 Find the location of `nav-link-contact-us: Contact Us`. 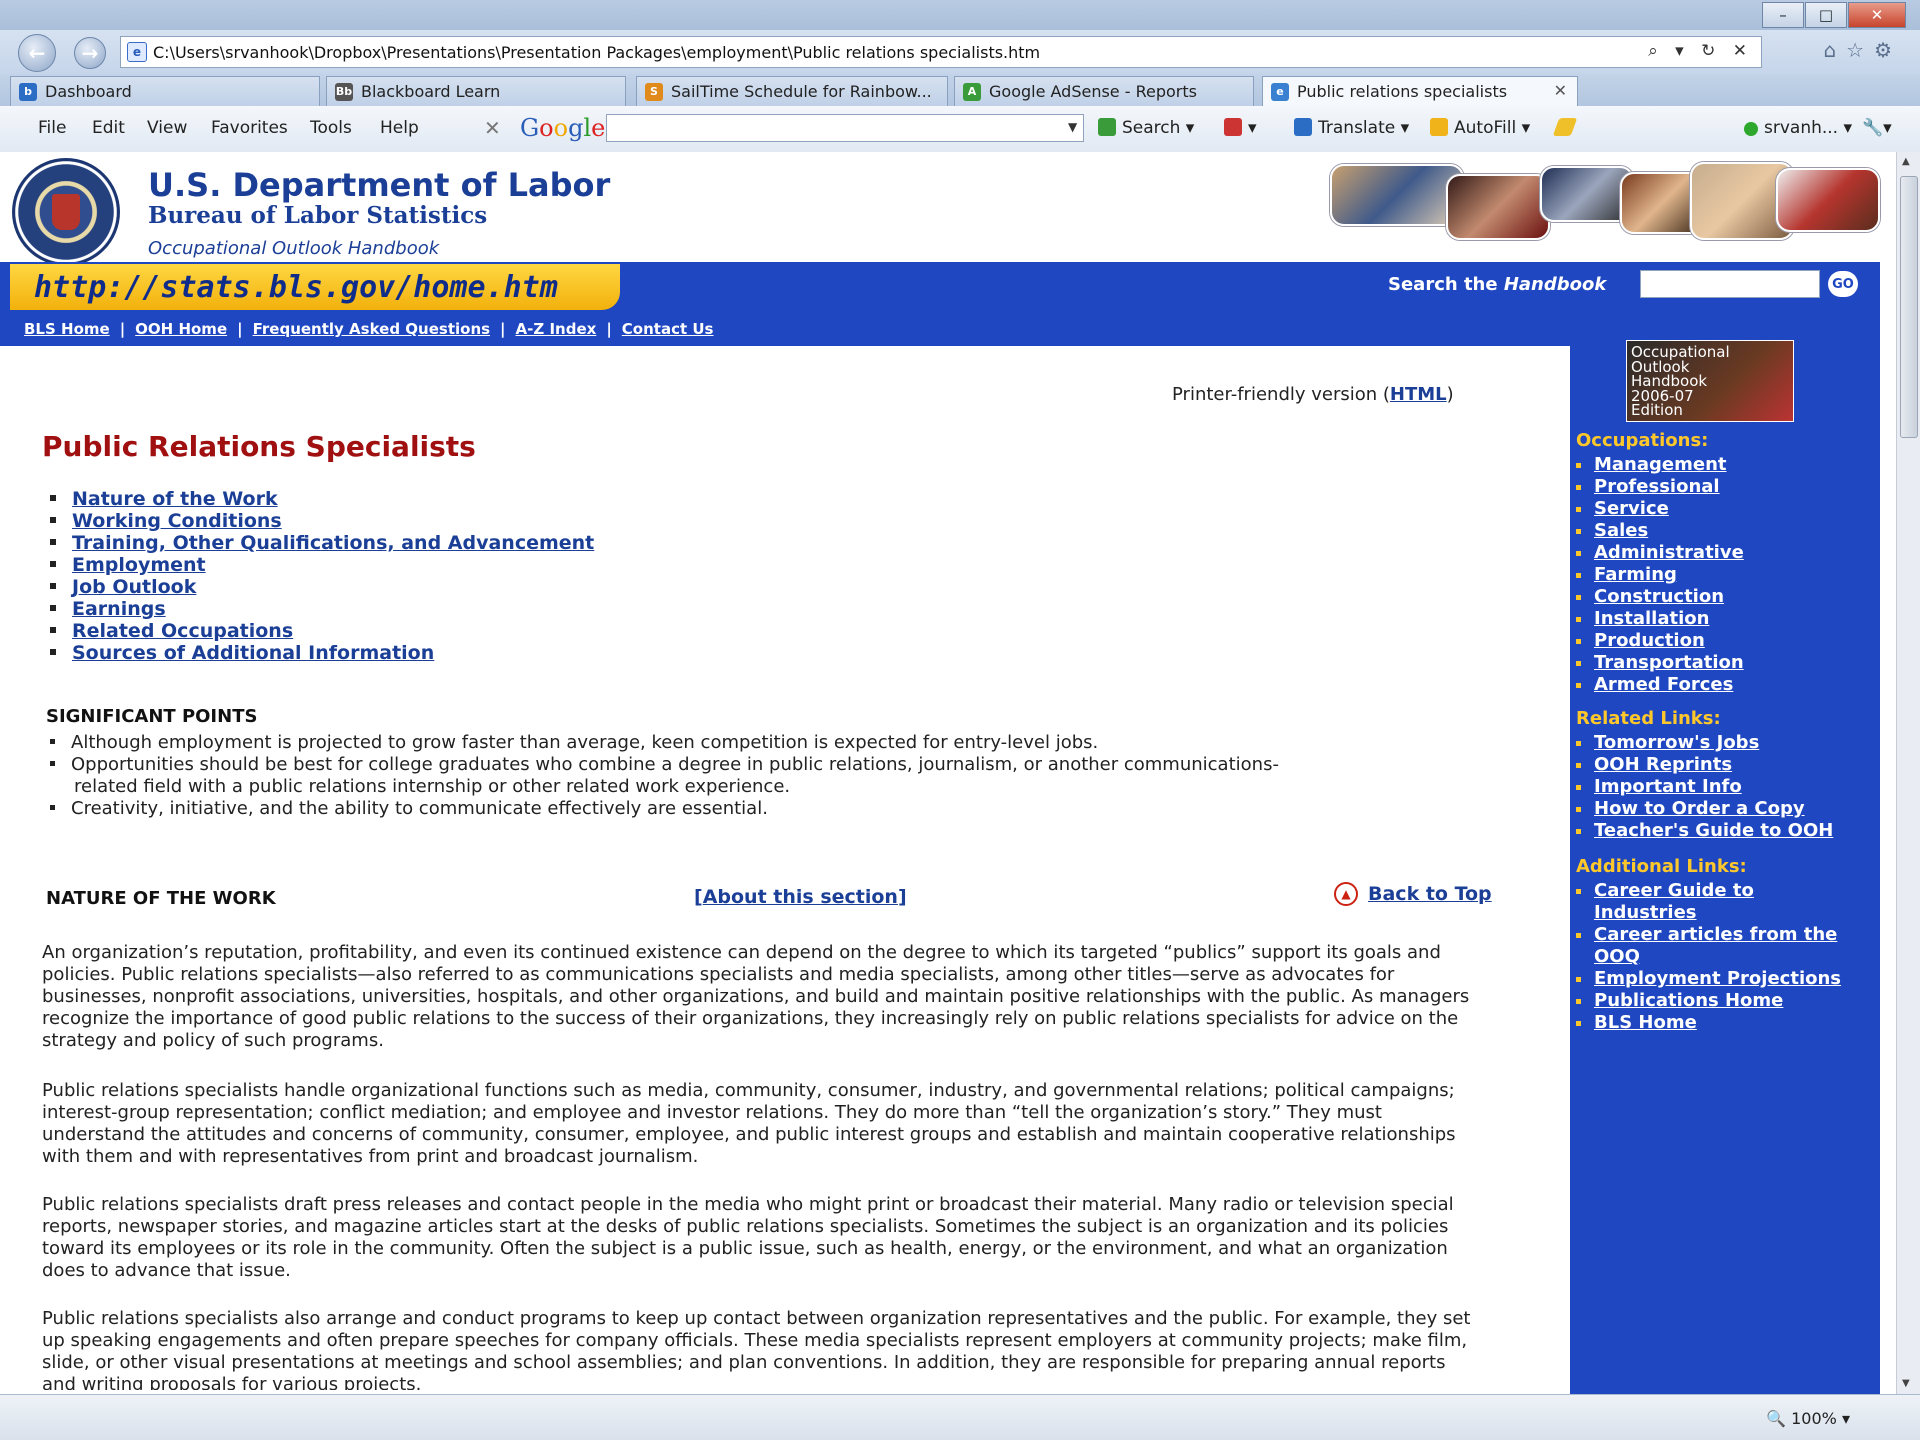

nav-link-contact-us: Contact Us is located at coordinates (668, 329).